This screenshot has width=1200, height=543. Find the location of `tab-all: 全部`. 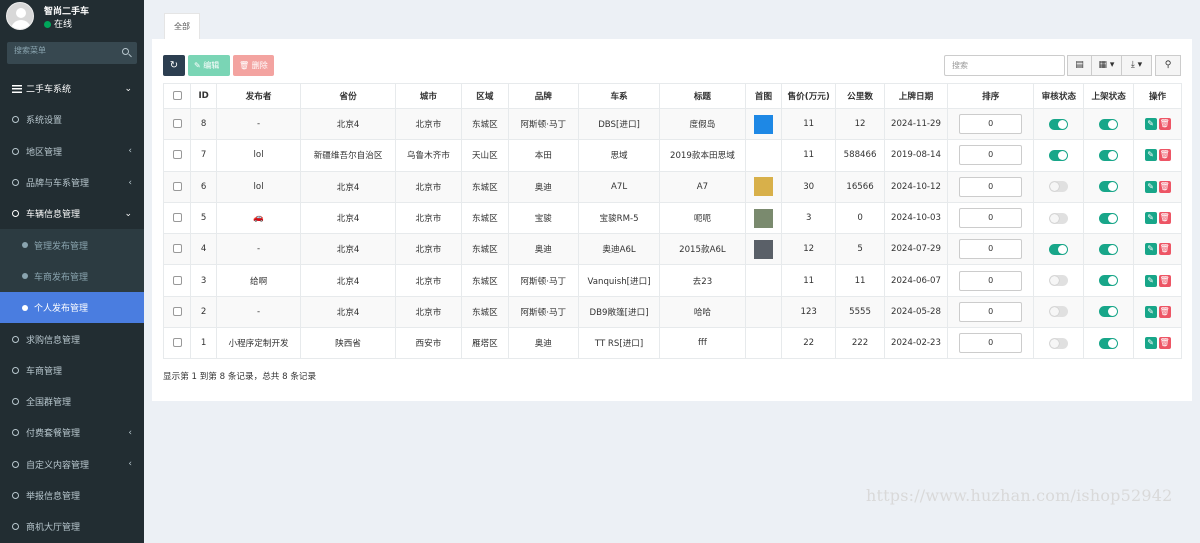

tab-all: 全部 is located at coordinates (182, 26).